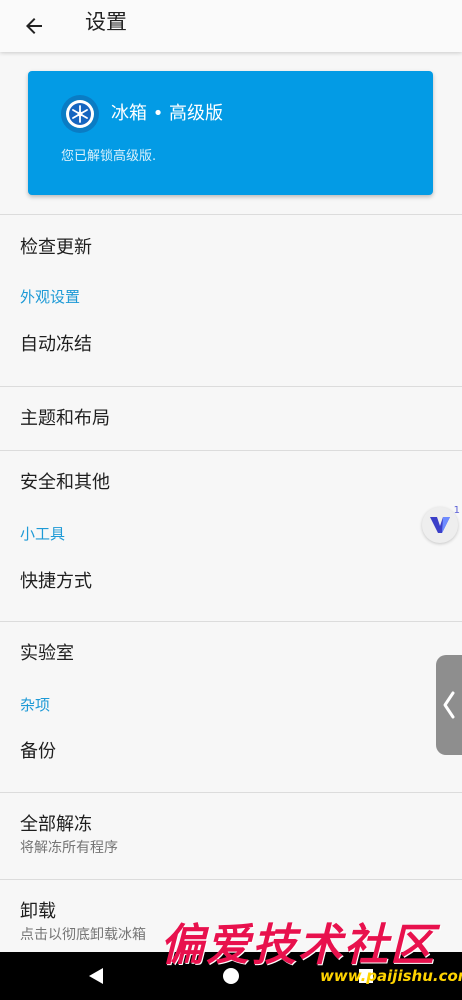 Image resolution: width=462 pixels, height=1000 pixels. I want to click on triangle-back-icon, so click(96, 976).